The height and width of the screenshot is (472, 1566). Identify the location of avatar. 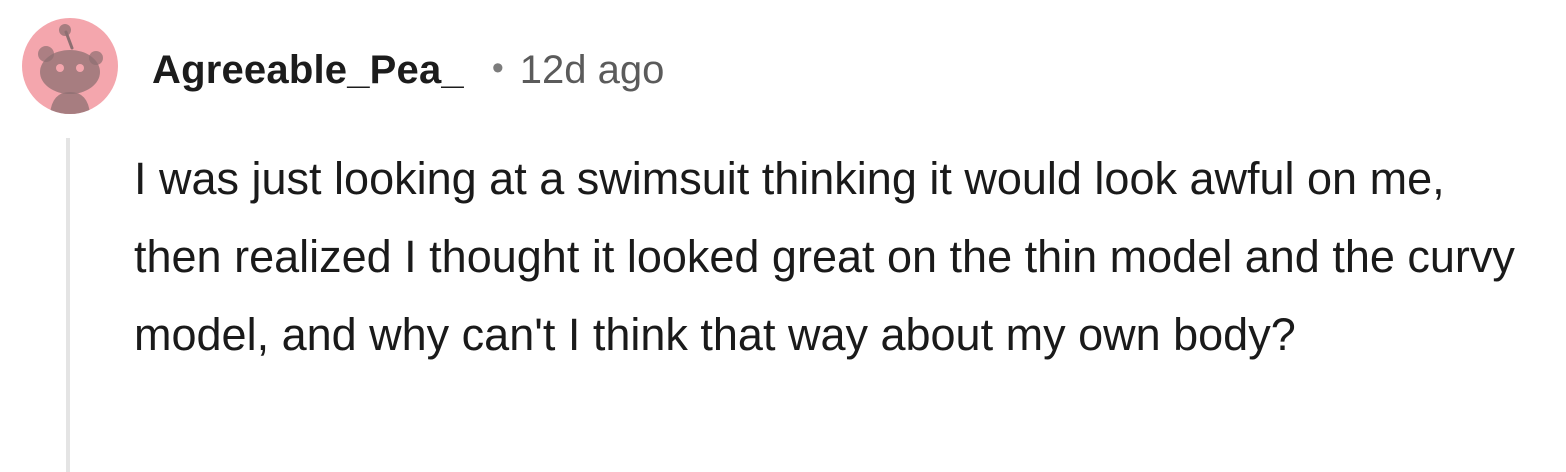
(70, 66).